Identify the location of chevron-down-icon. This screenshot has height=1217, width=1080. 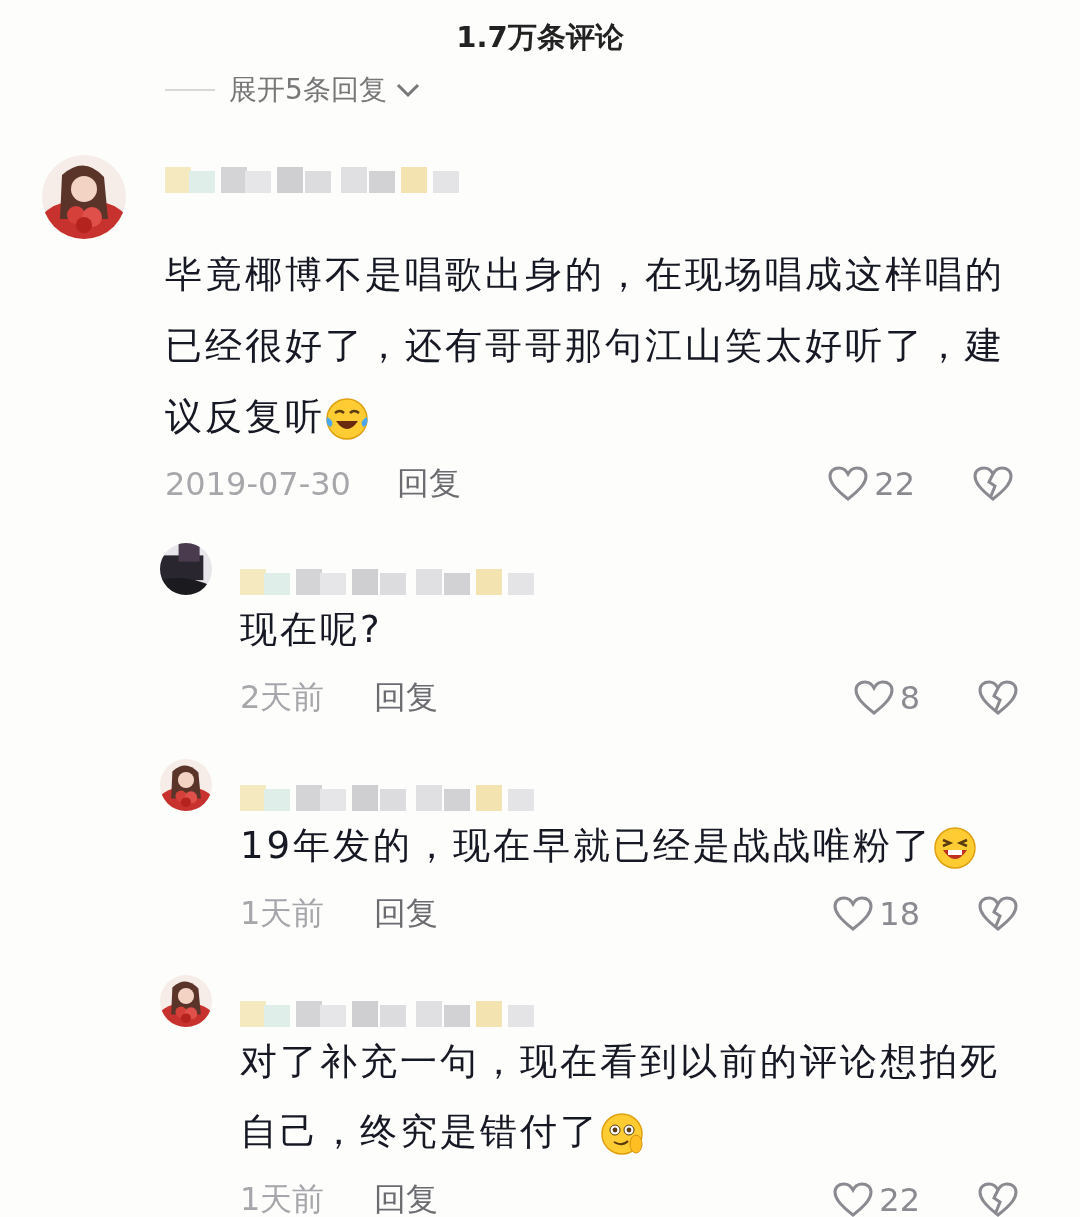
(407, 90).